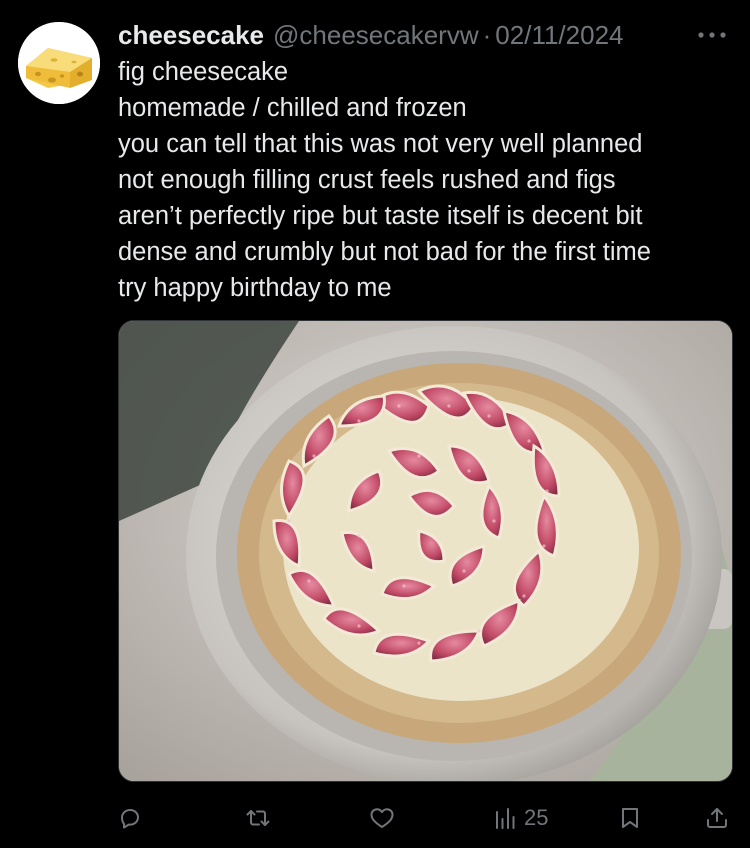 This screenshot has width=750, height=848. I want to click on avatar, so click(59, 63).